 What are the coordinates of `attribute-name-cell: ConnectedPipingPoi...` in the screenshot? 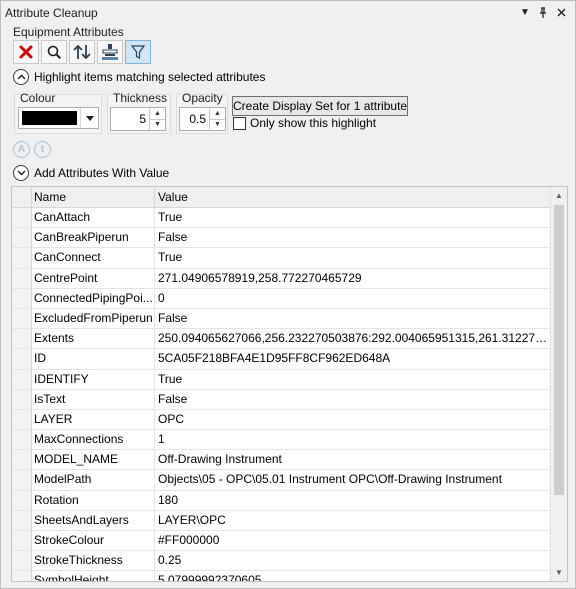 It's located at (93, 298).